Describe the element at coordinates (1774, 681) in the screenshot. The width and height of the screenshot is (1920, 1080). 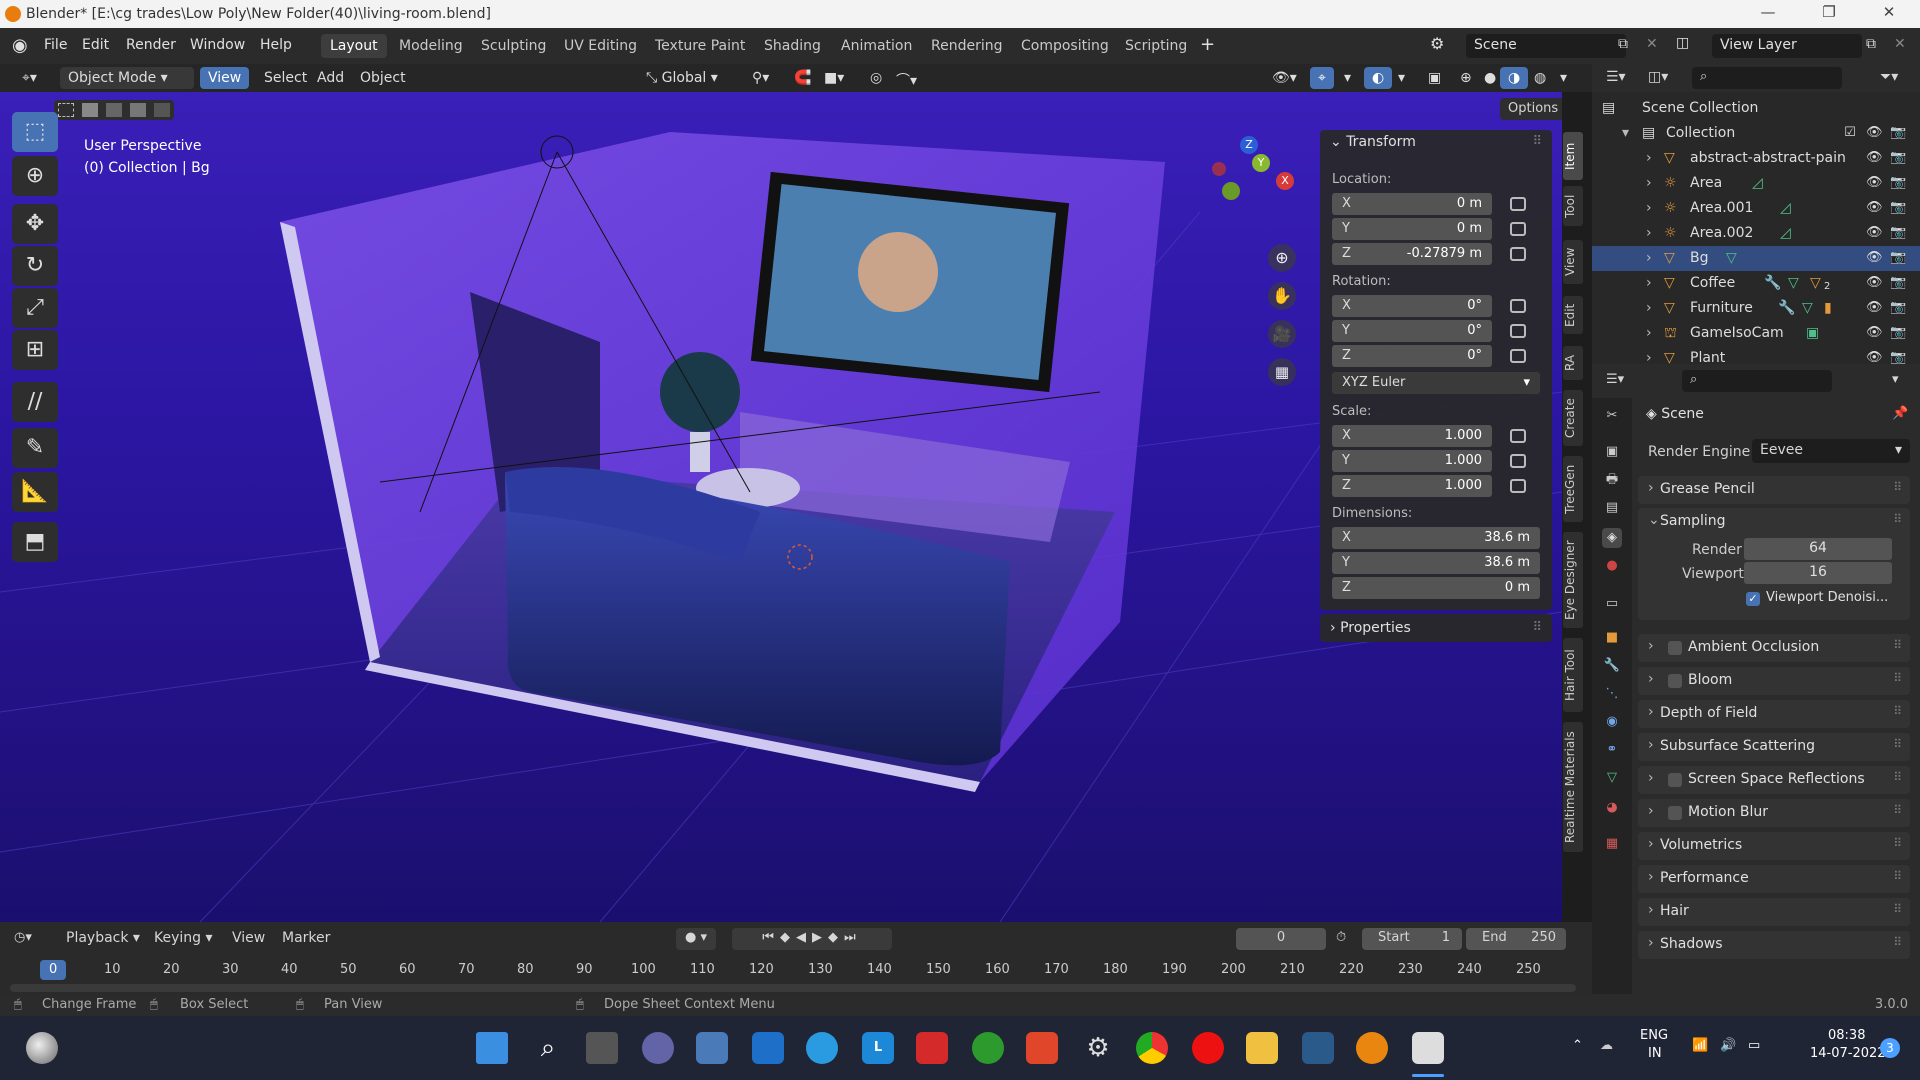
I see `section-bloom: › Bloom ⠿` at that location.